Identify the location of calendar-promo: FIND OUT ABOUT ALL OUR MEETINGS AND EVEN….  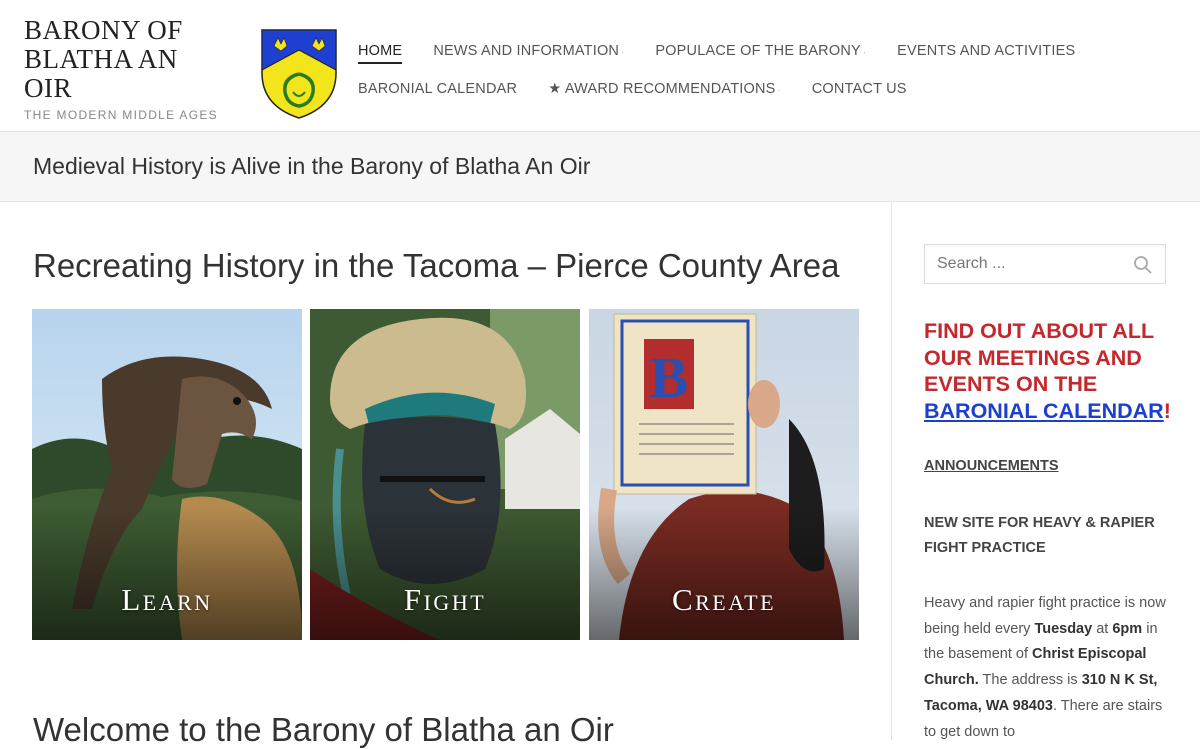
(1049, 371).